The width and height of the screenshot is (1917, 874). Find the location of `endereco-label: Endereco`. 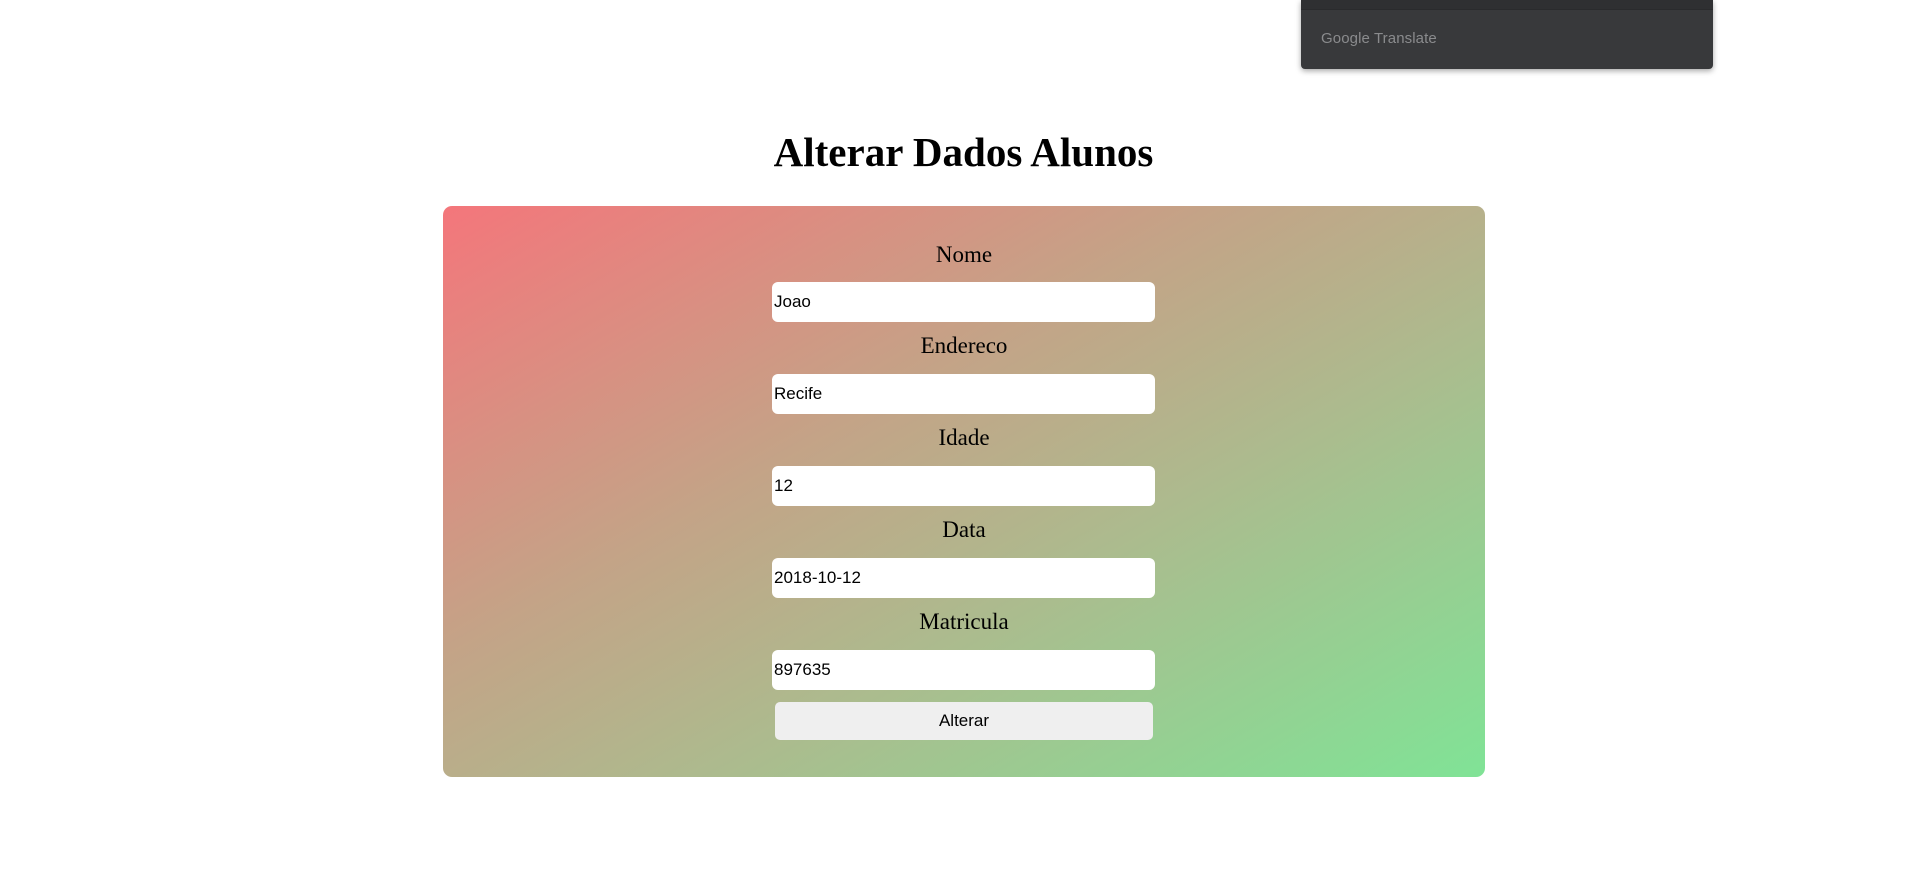

endereco-label: Endereco is located at coordinates (964, 345).